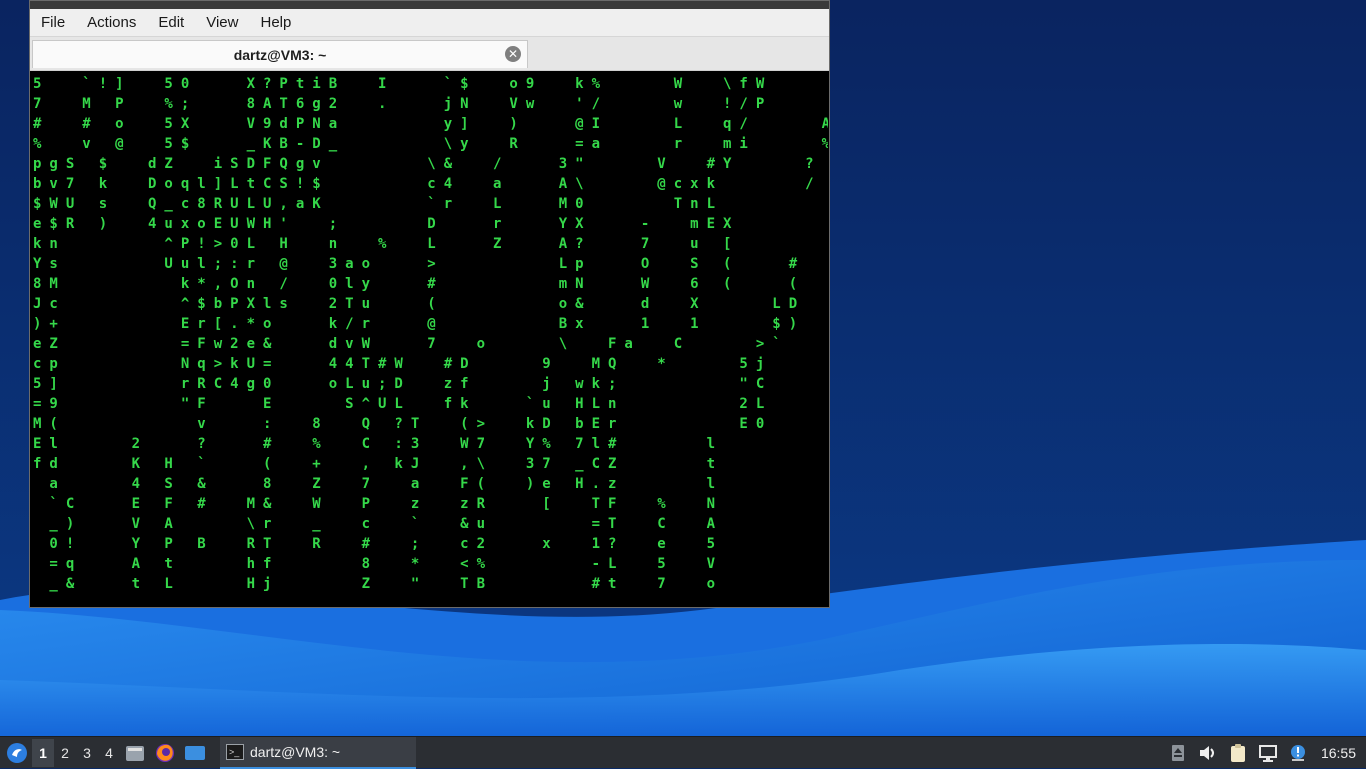 This screenshot has width=1366, height=769. I want to click on close-tab-icon: ✕, so click(513, 54).